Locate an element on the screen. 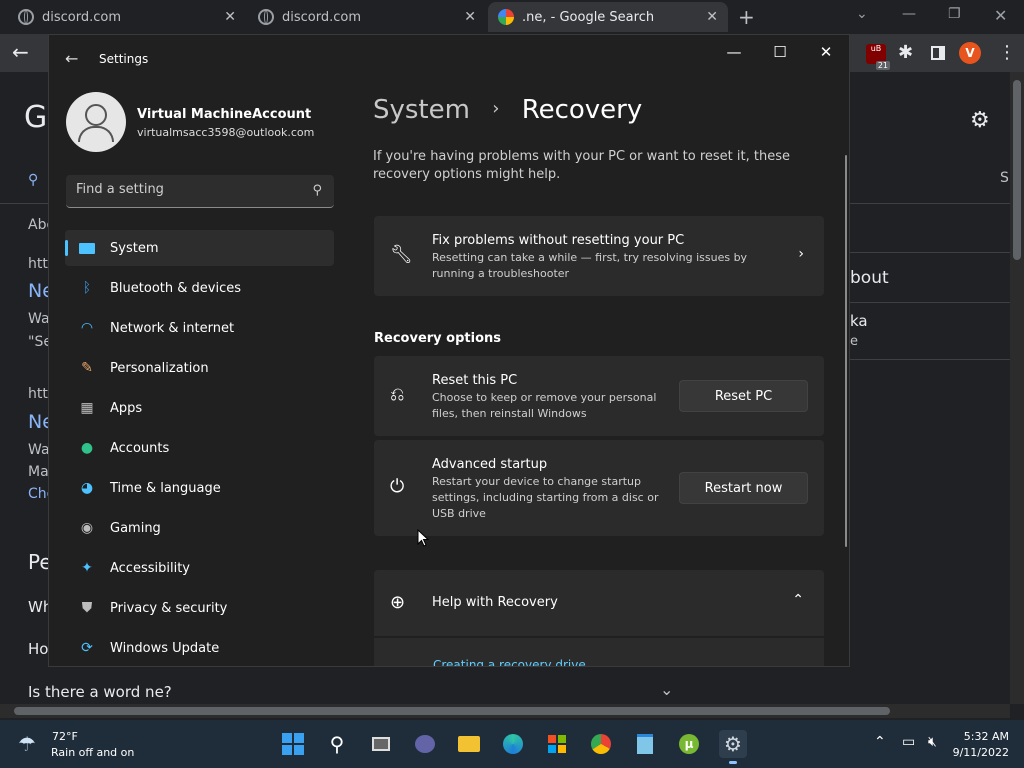 The width and height of the screenshot is (1024, 768). notepad-shape is located at coordinates (645, 744).